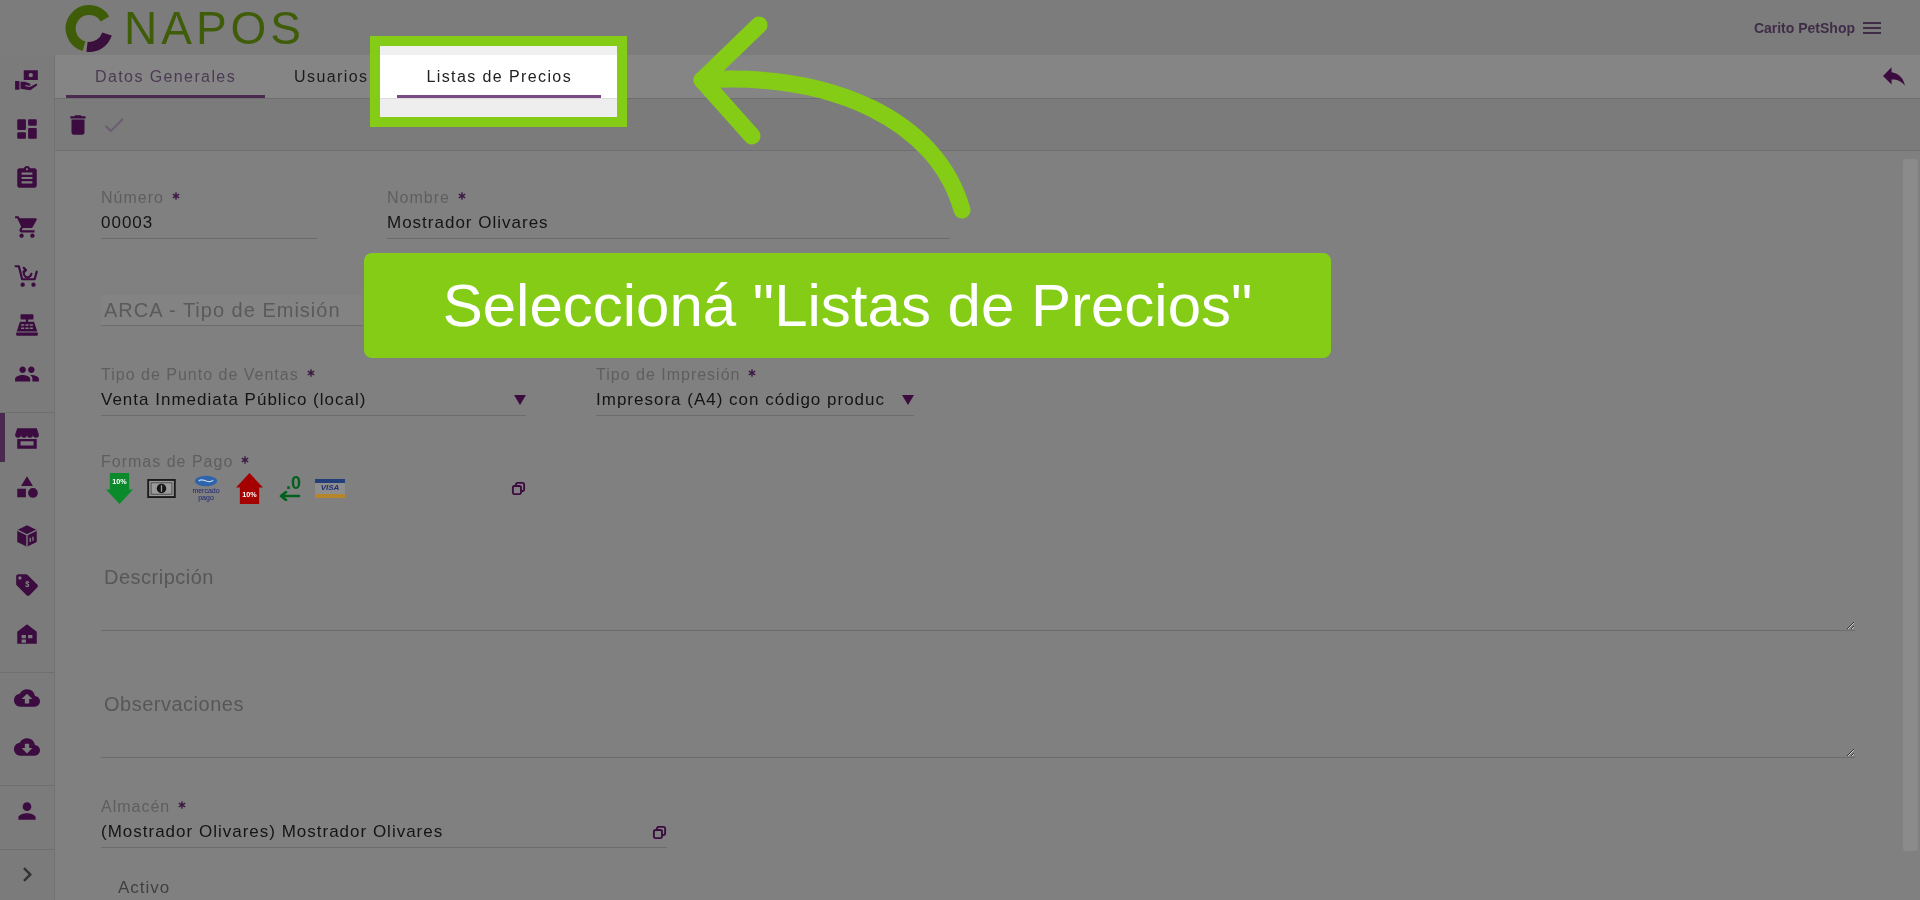 This screenshot has width=1920, height=900. I want to click on logo-mark-icon, so click(89, 27).